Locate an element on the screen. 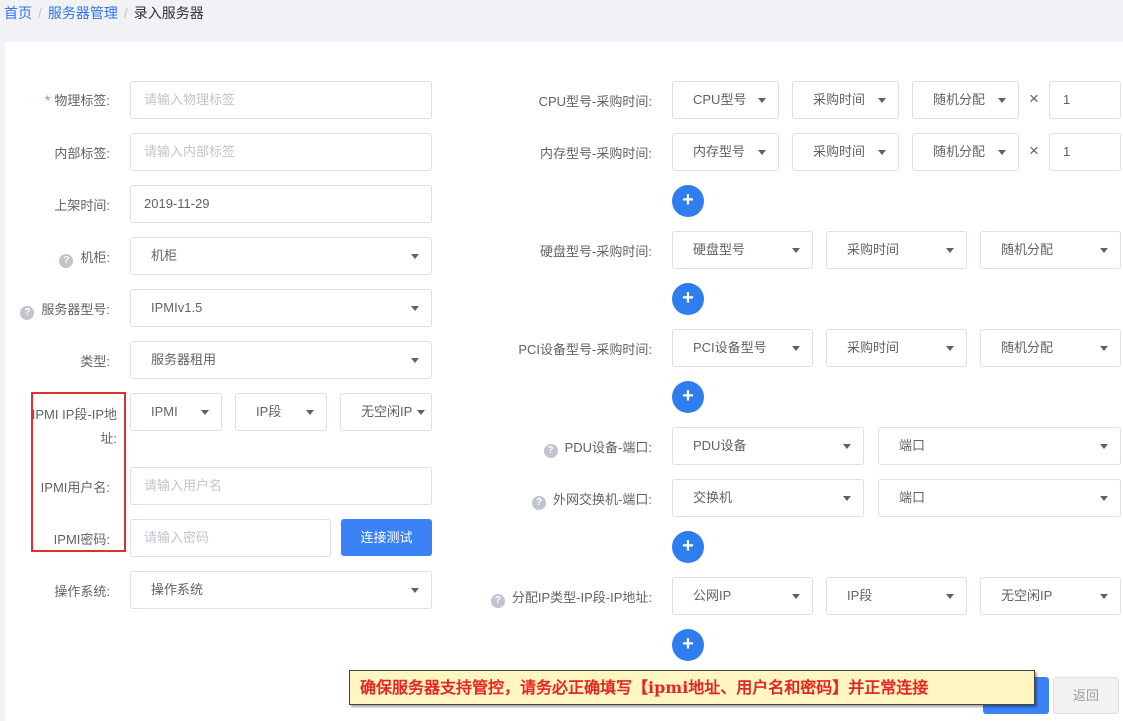 This screenshot has height=721, width=1123. pdu-device-select: PDU设备 is located at coordinates (768, 446).